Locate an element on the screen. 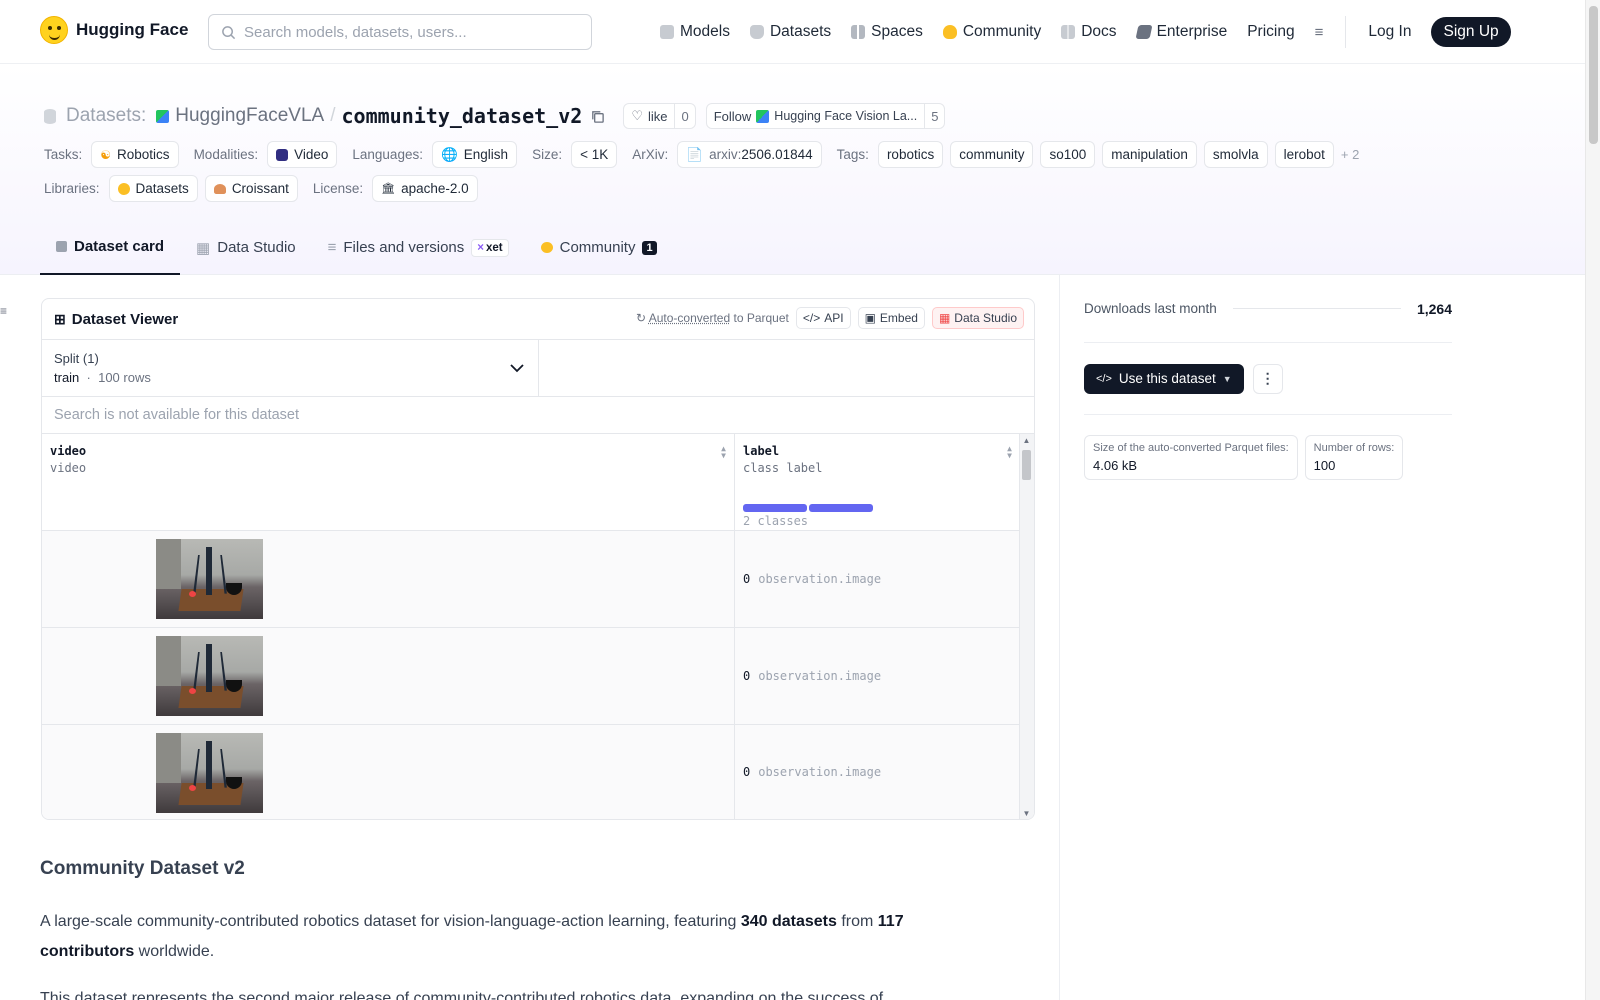  nav-enterprise: Enterprise is located at coordinates (1181, 32).